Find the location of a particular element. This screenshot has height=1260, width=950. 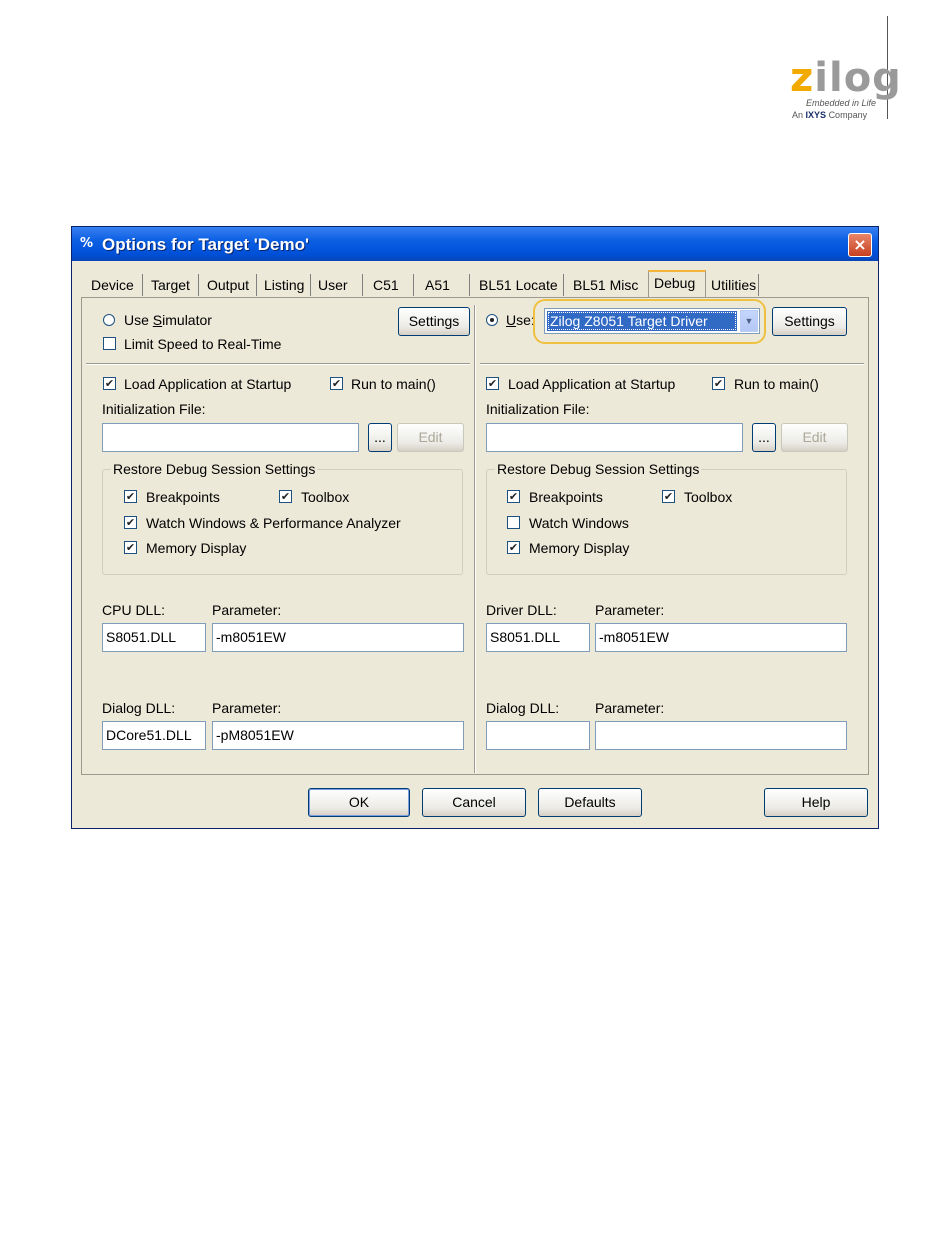

use-driver-label: Use: is located at coordinates (520, 320).